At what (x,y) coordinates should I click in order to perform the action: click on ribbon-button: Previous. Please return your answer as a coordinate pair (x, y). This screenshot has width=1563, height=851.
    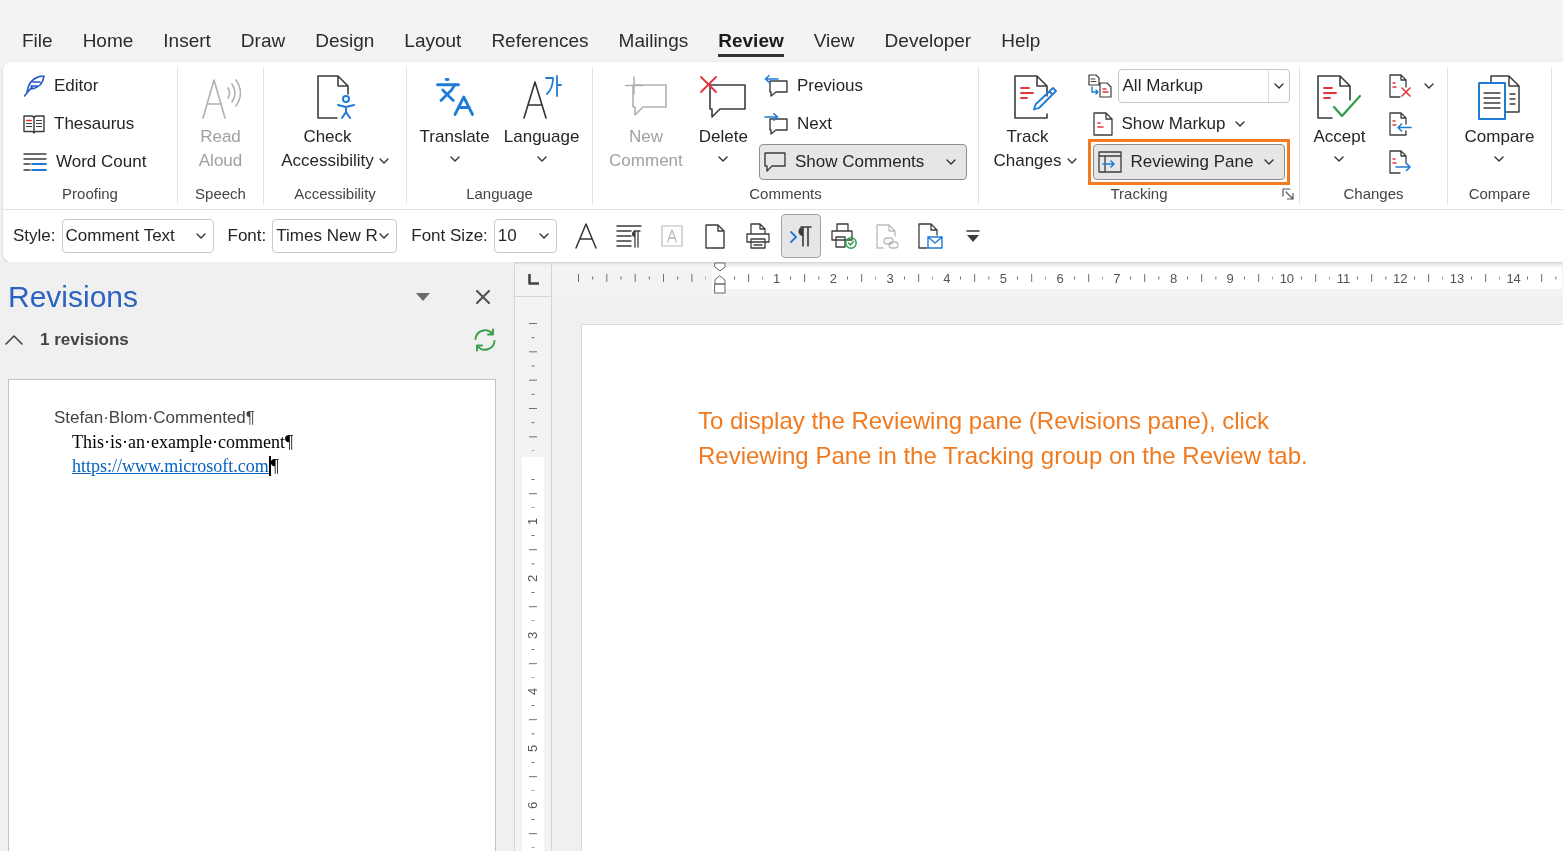
    Looking at the image, I should click on (813, 86).